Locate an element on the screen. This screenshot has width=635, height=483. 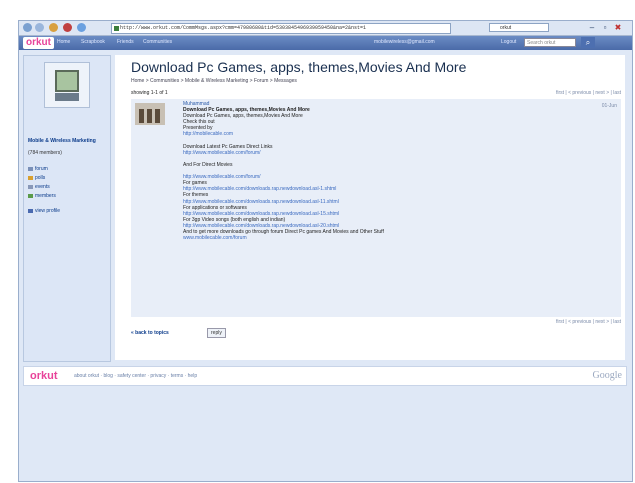
author-avatar is located at coordinates (150, 114).